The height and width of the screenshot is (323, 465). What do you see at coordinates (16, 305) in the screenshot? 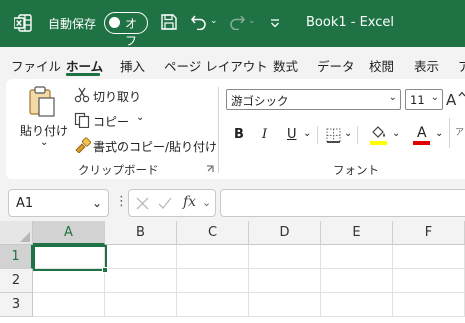
I see `row-header-3: 3` at bounding box center [16, 305].